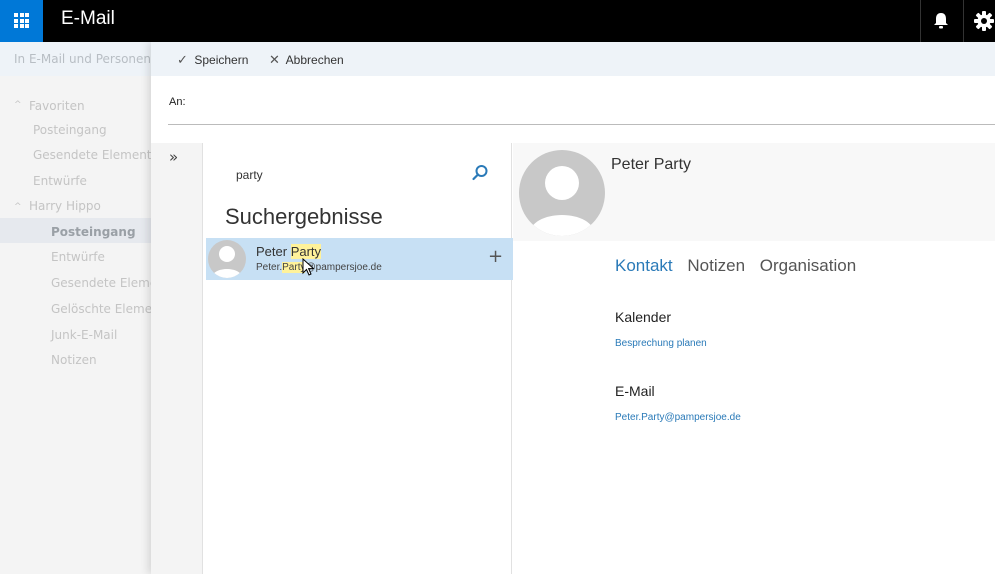  Describe the element at coordinates (74, 360) in the screenshot. I see `nav-item-notes: Notizen` at that location.